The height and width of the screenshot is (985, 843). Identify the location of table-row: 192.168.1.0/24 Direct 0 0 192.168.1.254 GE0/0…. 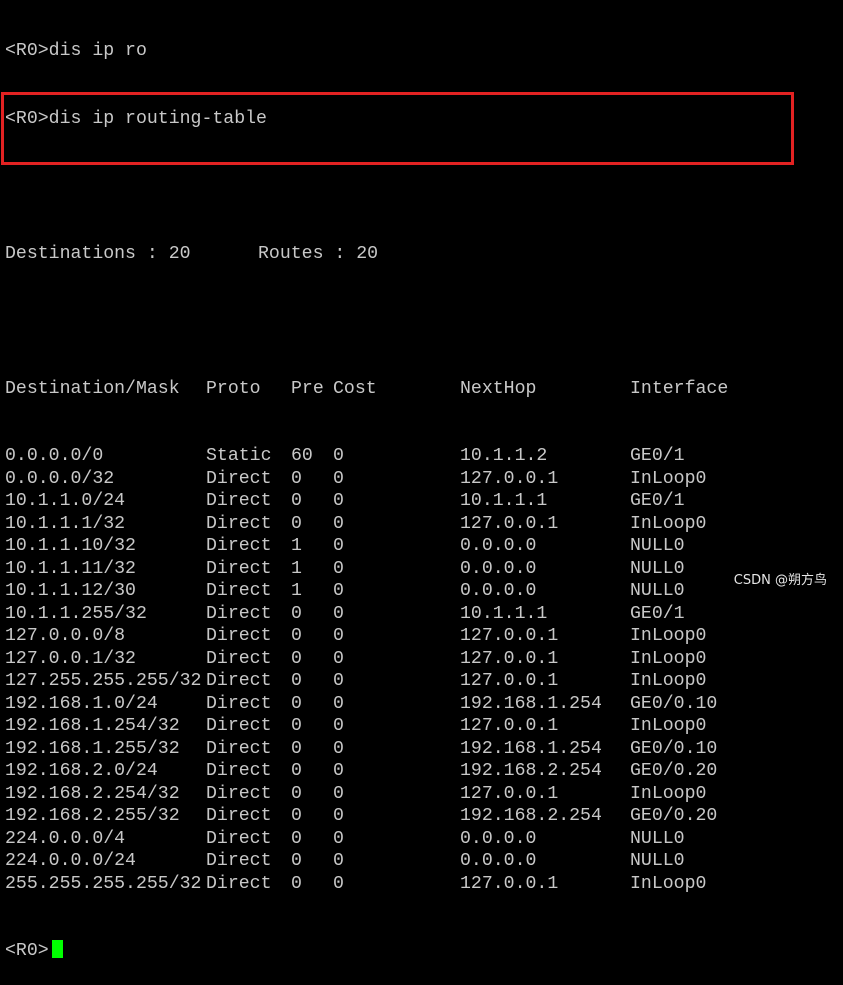
(424, 704).